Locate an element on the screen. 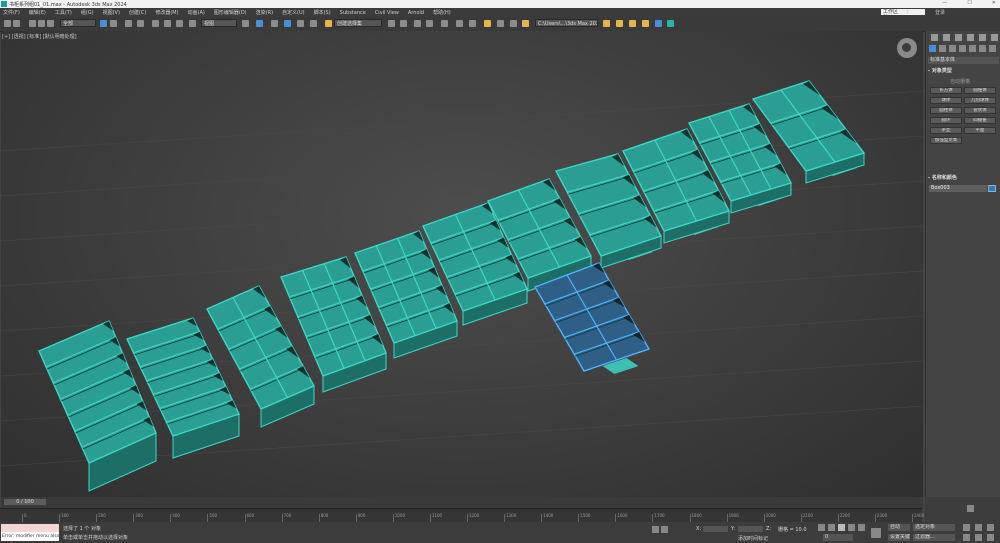  menu-customize: 自定义(U) is located at coordinates (293, 12).